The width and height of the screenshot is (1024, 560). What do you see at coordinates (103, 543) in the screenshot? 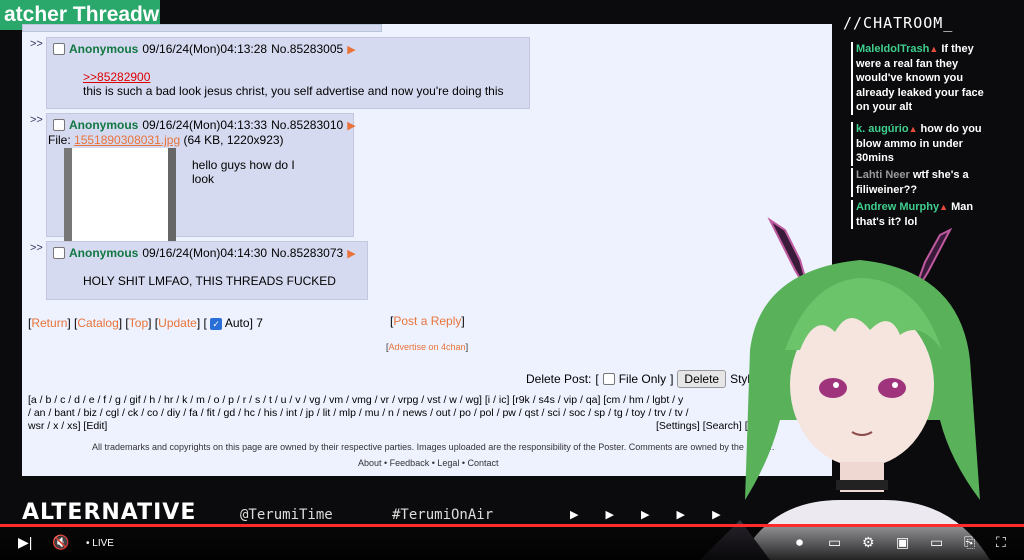
I see `live-label: LIVE` at bounding box center [103, 543].